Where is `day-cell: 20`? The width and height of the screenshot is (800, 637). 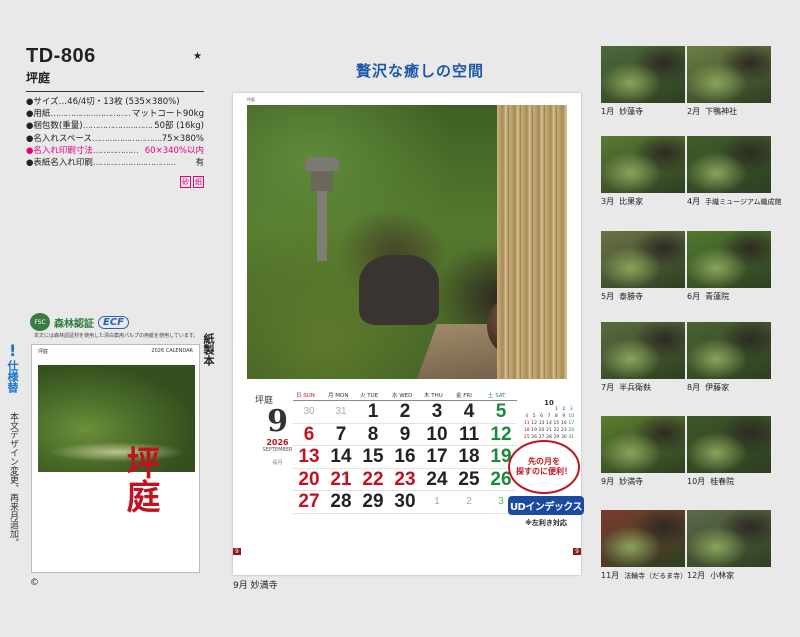 day-cell: 20 is located at coordinates (309, 480).